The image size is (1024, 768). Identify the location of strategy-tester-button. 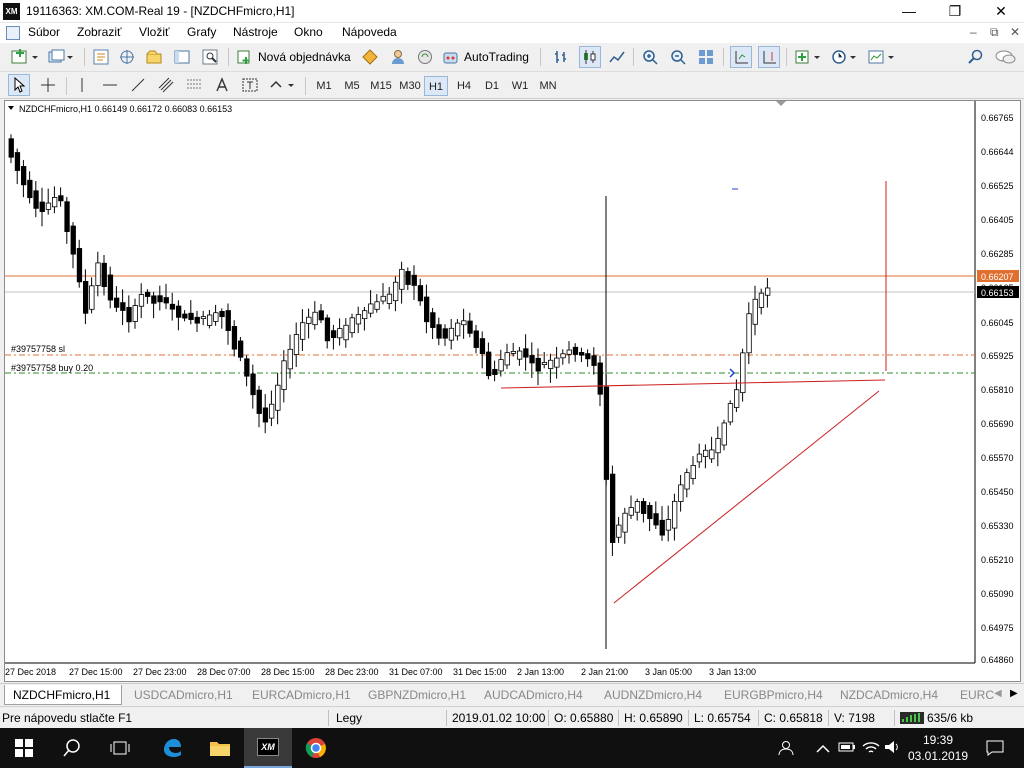
(210, 57).